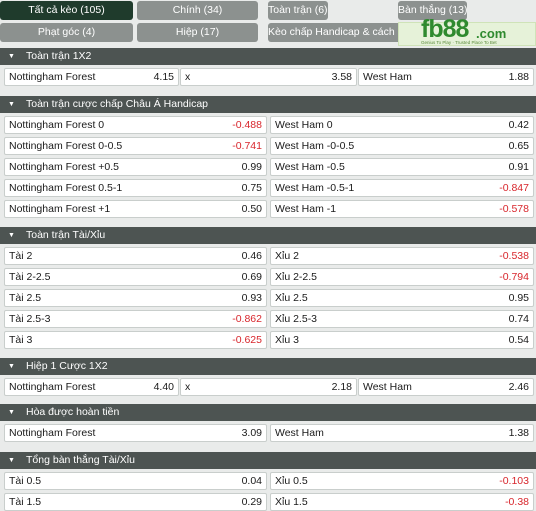 This screenshot has width=536, height=511. I want to click on odds-value: -0.741, so click(247, 146).